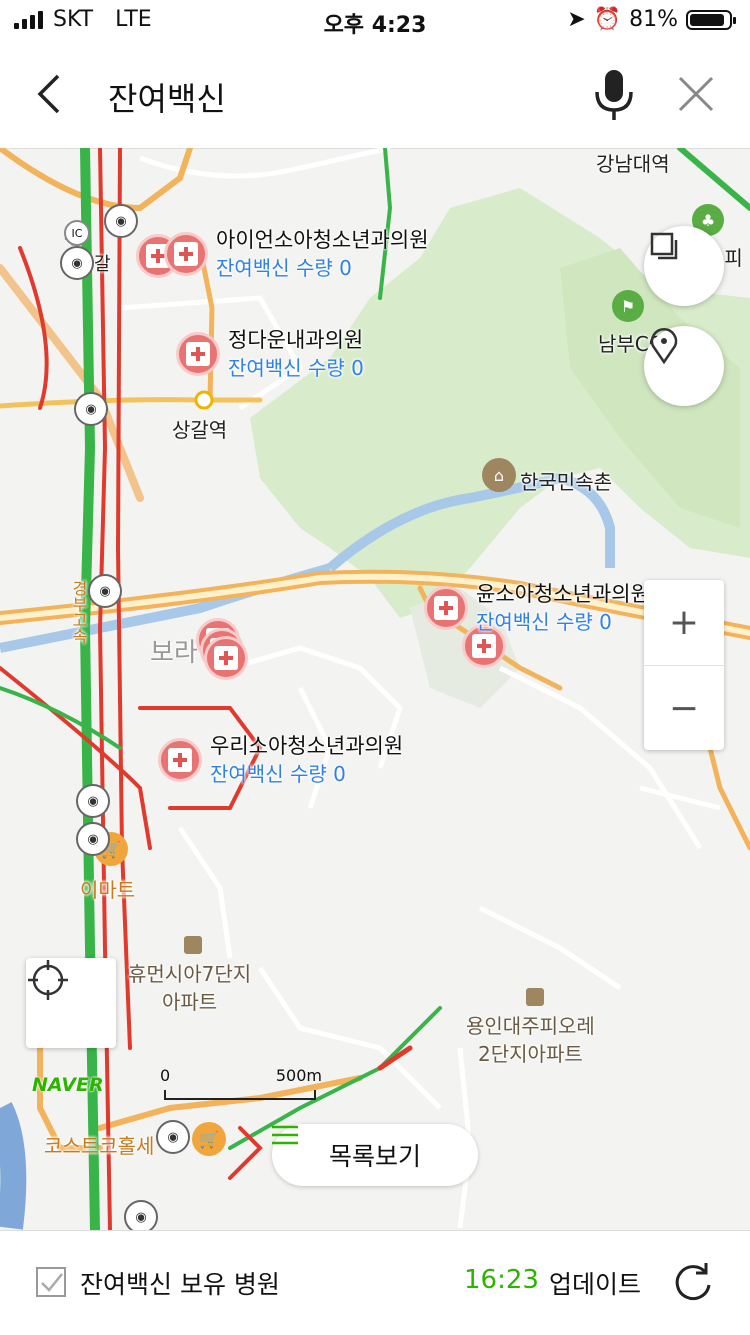 The width and height of the screenshot is (750, 1335). Describe the element at coordinates (322, 240) in the screenshot. I see `hospital-name: 아이언소아청소년과의원` at that location.